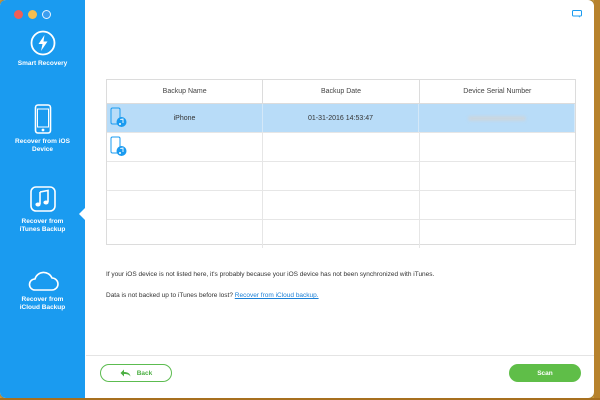 The width and height of the screenshot is (600, 400). Describe the element at coordinates (42, 63) in the screenshot. I see `sidebar-item-label: Smart Recovery` at that location.